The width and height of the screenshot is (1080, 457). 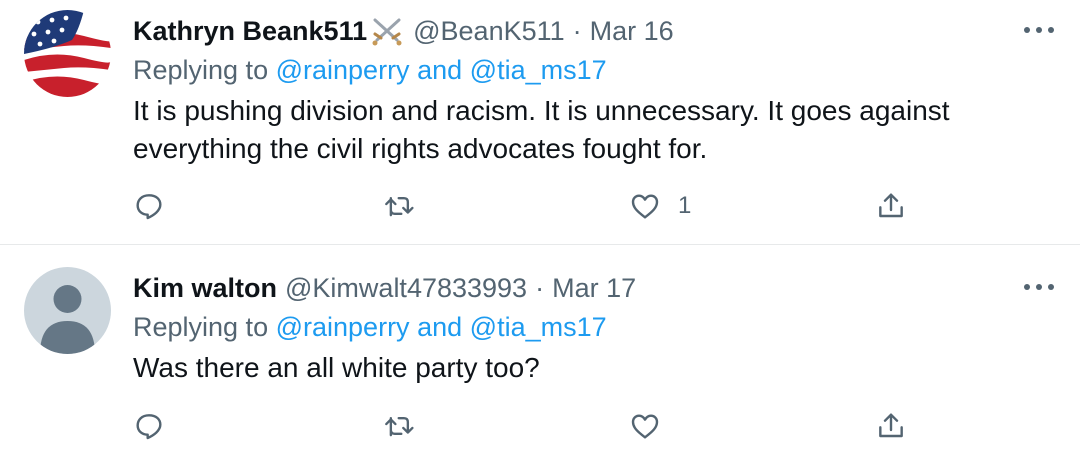 I want to click on action-bar: 1, so click(x=533, y=206).